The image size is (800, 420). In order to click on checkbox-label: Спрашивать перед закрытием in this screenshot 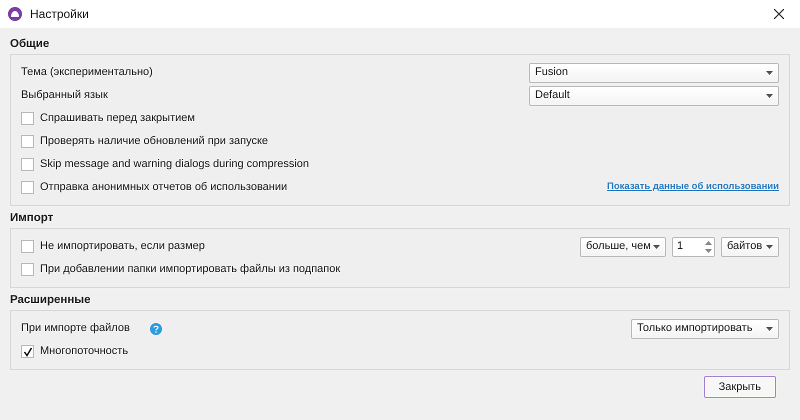, I will do `click(117, 118)`.